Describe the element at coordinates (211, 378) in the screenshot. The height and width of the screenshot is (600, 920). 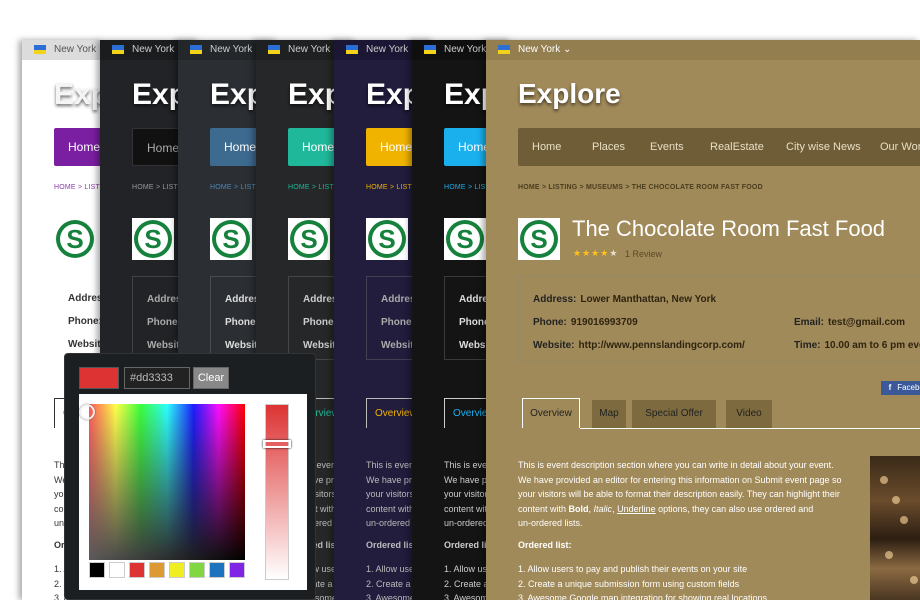
I see `clear-button: Clear` at that location.